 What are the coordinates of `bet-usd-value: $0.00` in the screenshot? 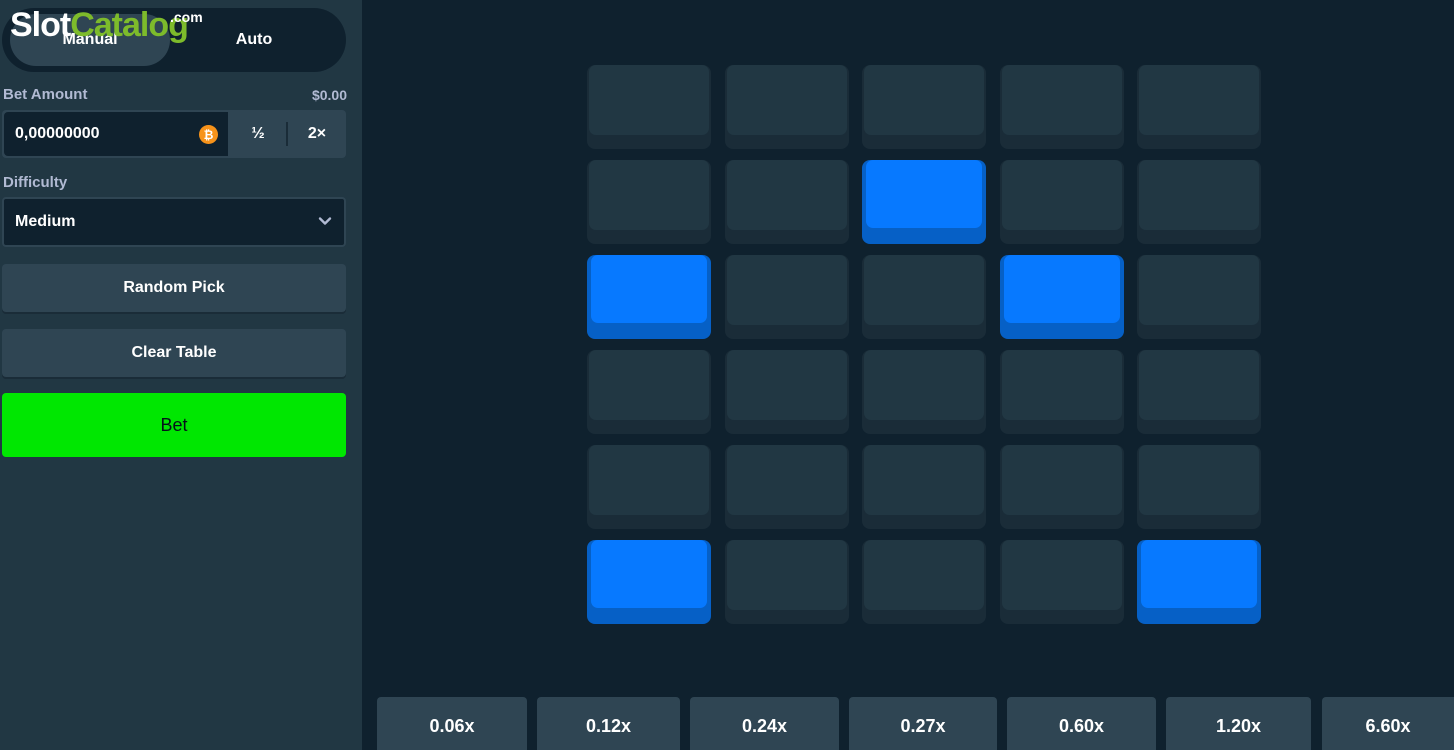 It's located at (329, 95).